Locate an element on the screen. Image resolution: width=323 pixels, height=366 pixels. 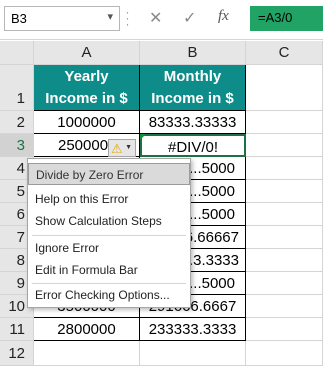
formula-text: =A3/0 is located at coordinates (275, 17).